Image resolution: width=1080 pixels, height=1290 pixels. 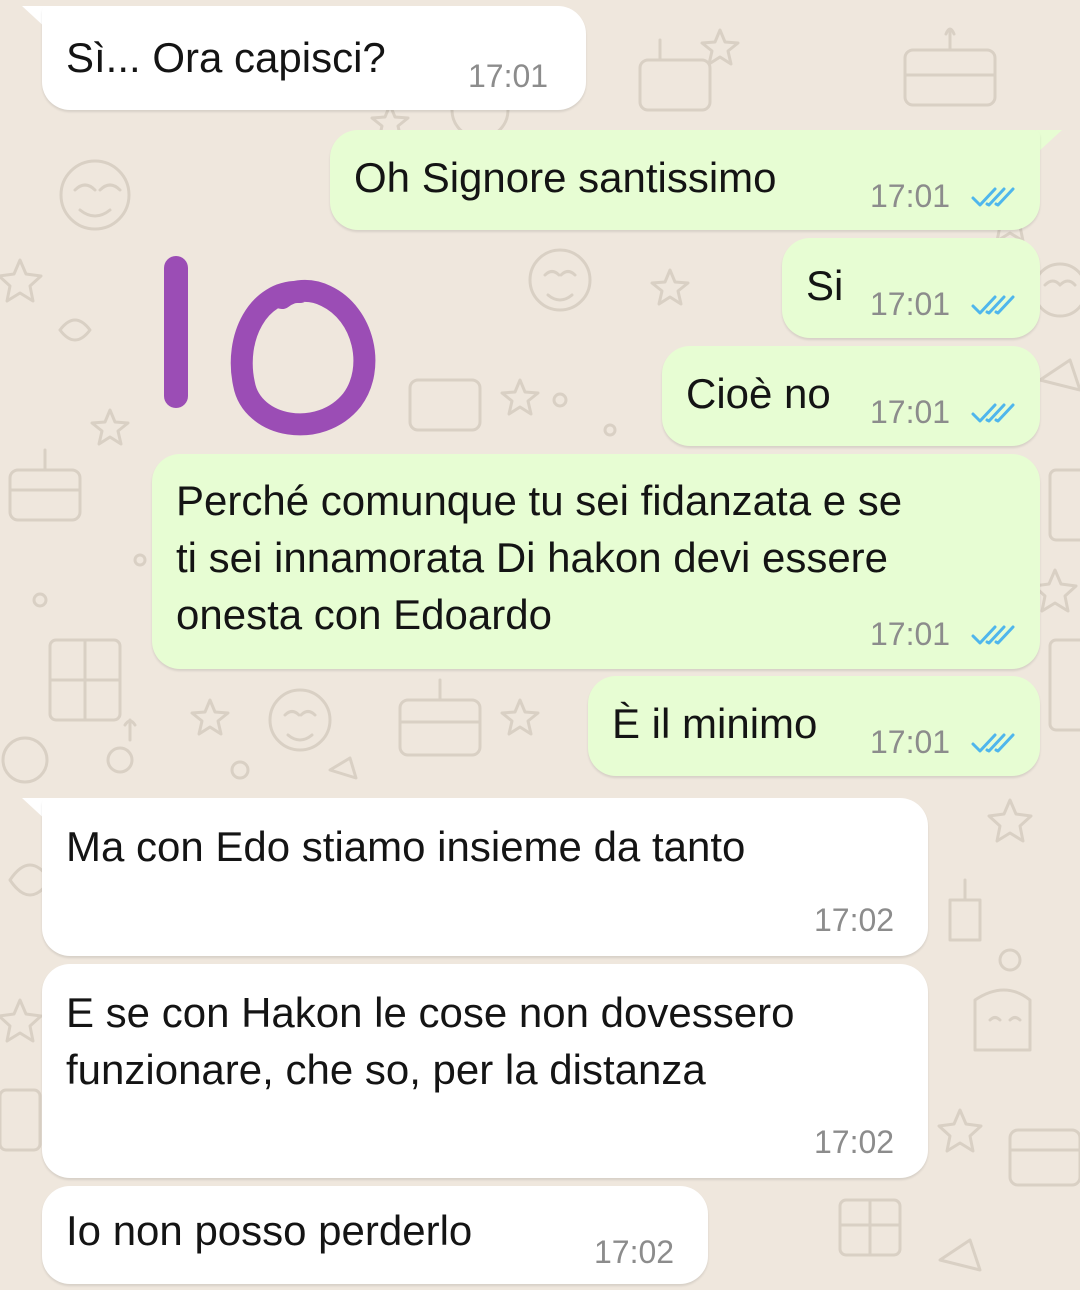 What do you see at coordinates (226, 57) in the screenshot?
I see `message-text: Sì... Ora capisci?` at bounding box center [226, 57].